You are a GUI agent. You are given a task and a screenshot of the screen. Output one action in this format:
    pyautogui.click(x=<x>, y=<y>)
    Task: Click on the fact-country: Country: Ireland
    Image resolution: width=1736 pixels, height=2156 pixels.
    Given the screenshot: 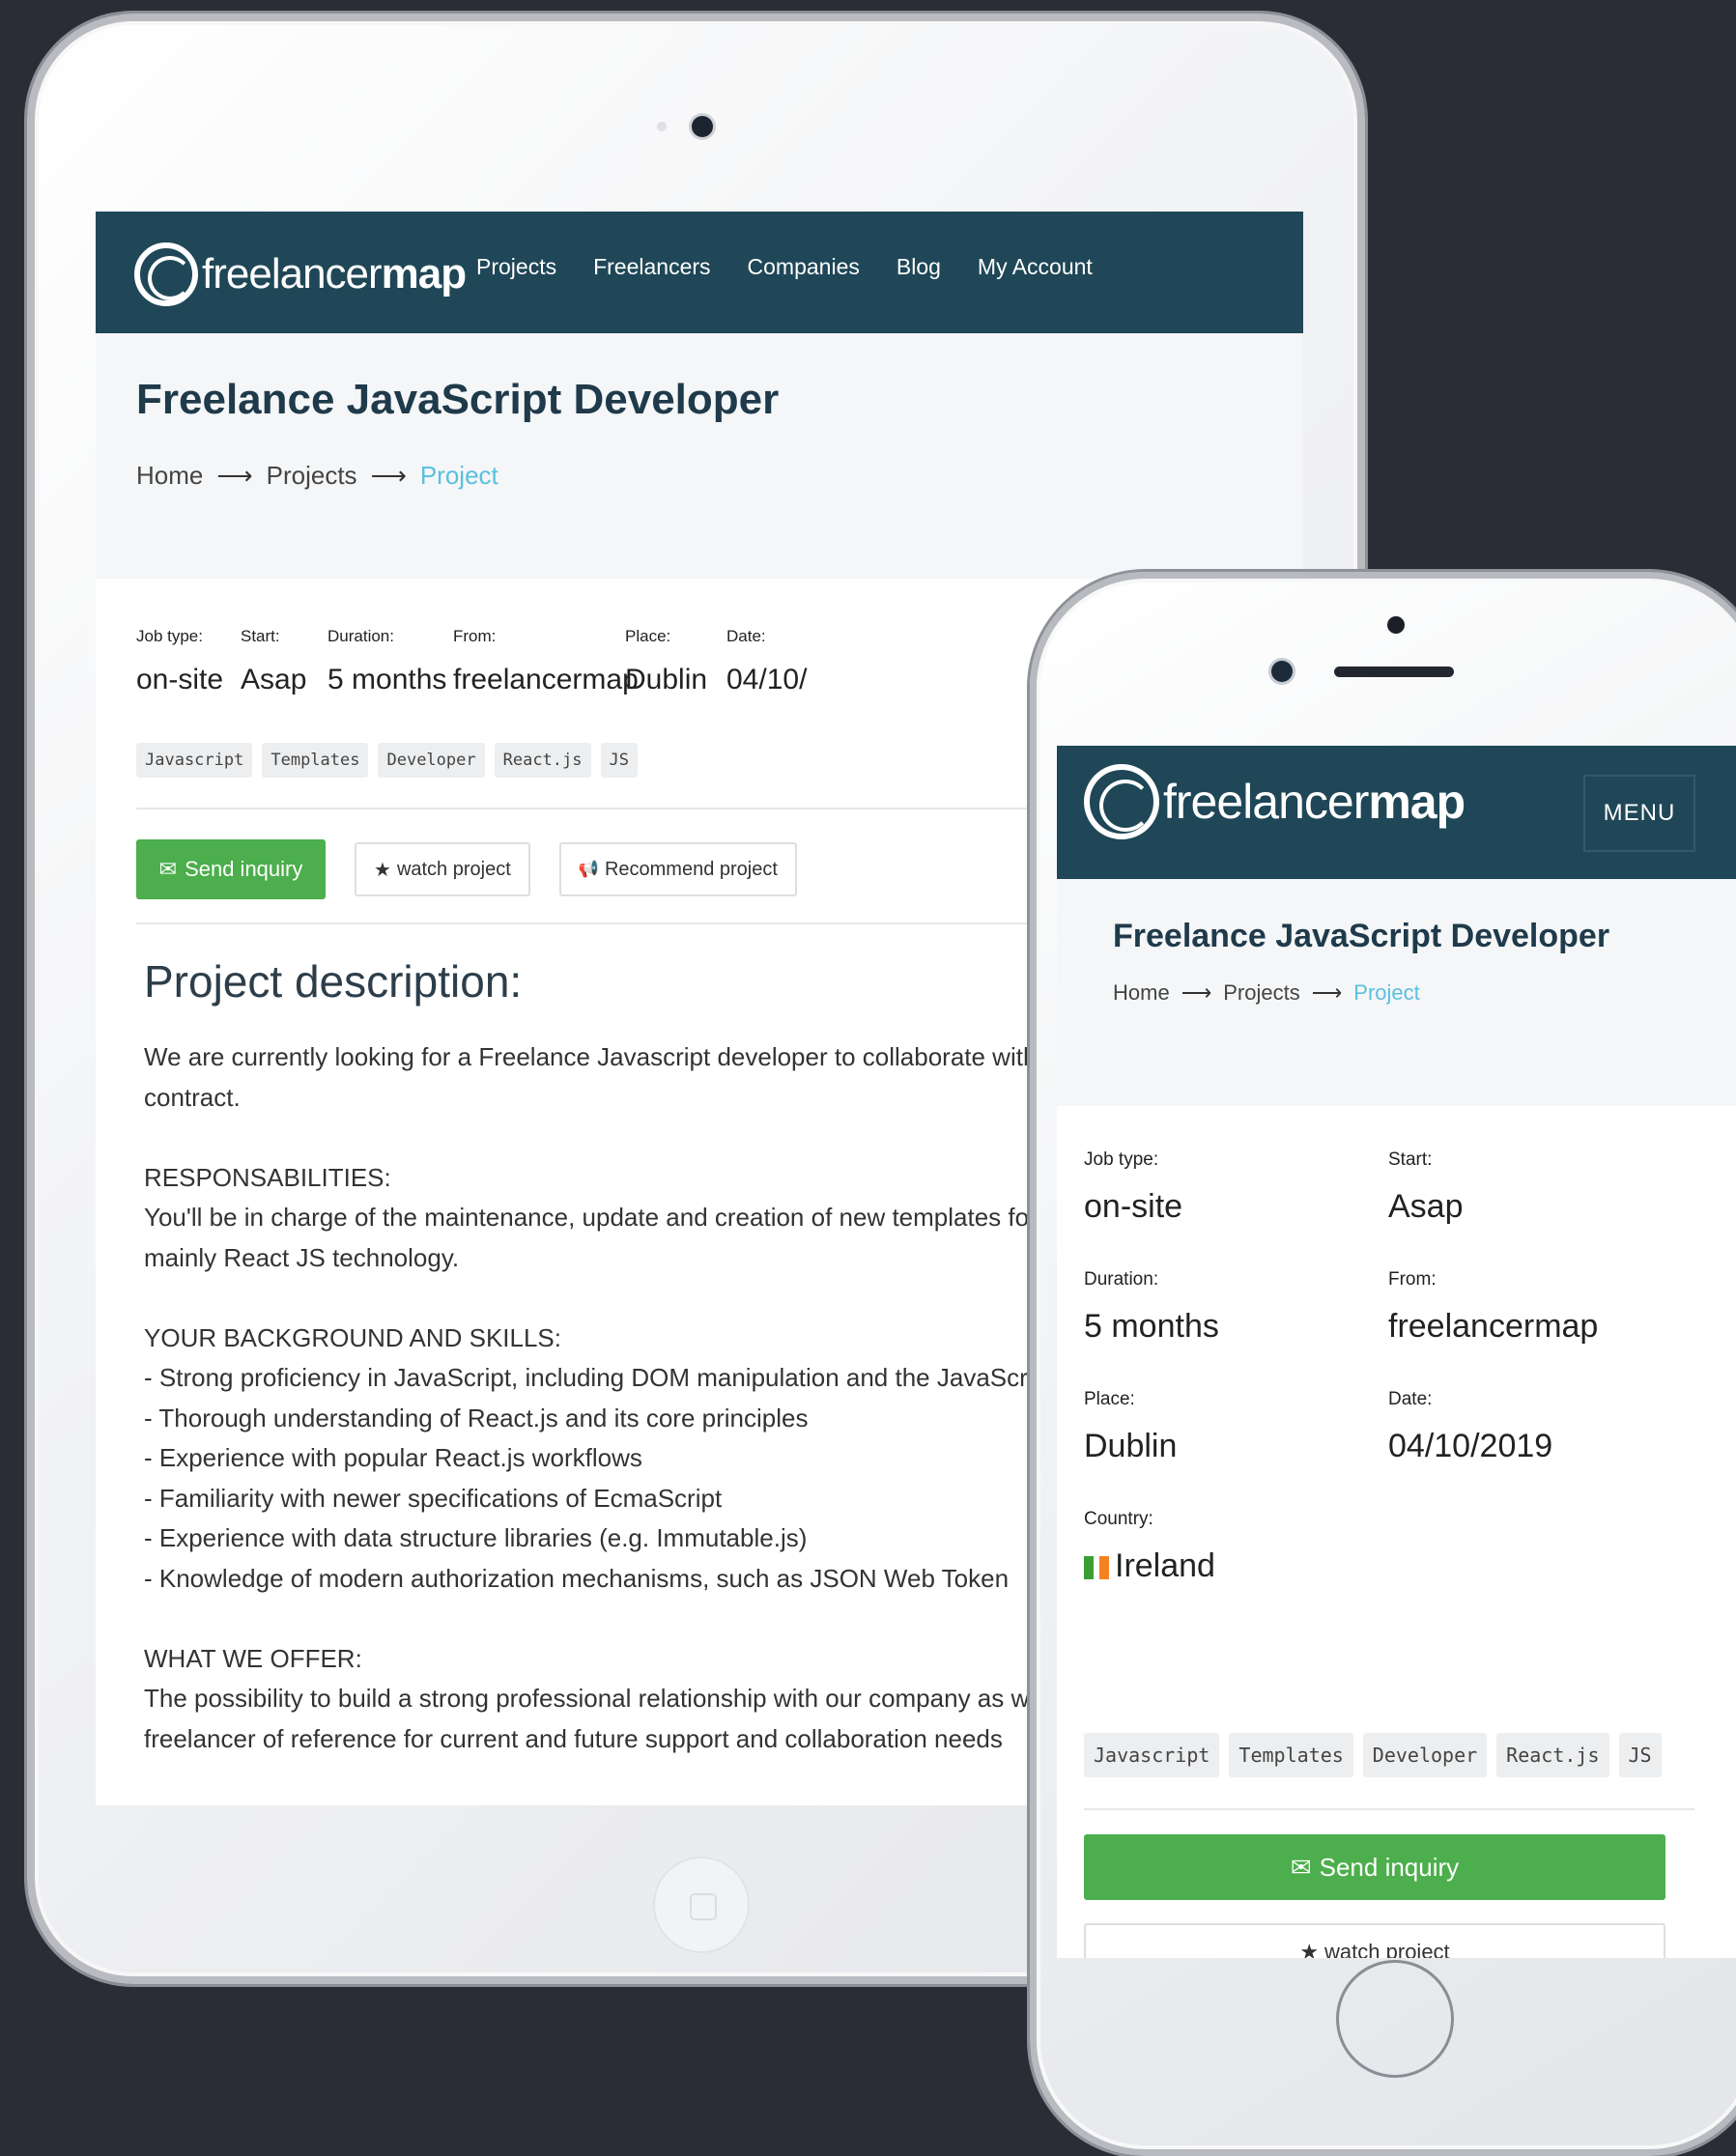 What is the action you would take?
    pyautogui.click(x=1149, y=1547)
    